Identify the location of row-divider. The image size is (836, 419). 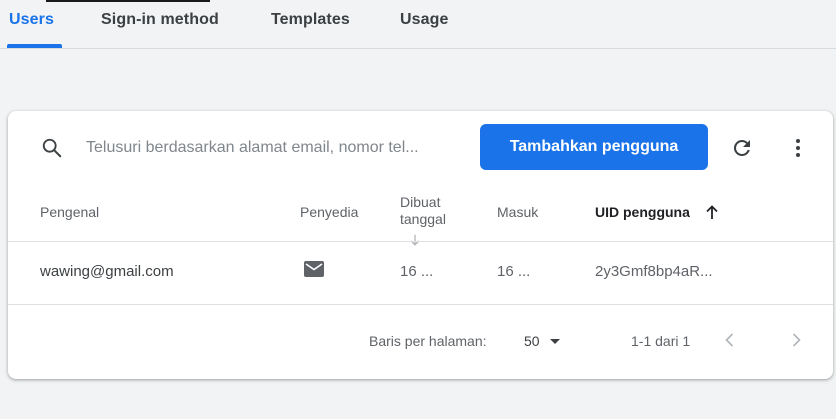
(420, 304).